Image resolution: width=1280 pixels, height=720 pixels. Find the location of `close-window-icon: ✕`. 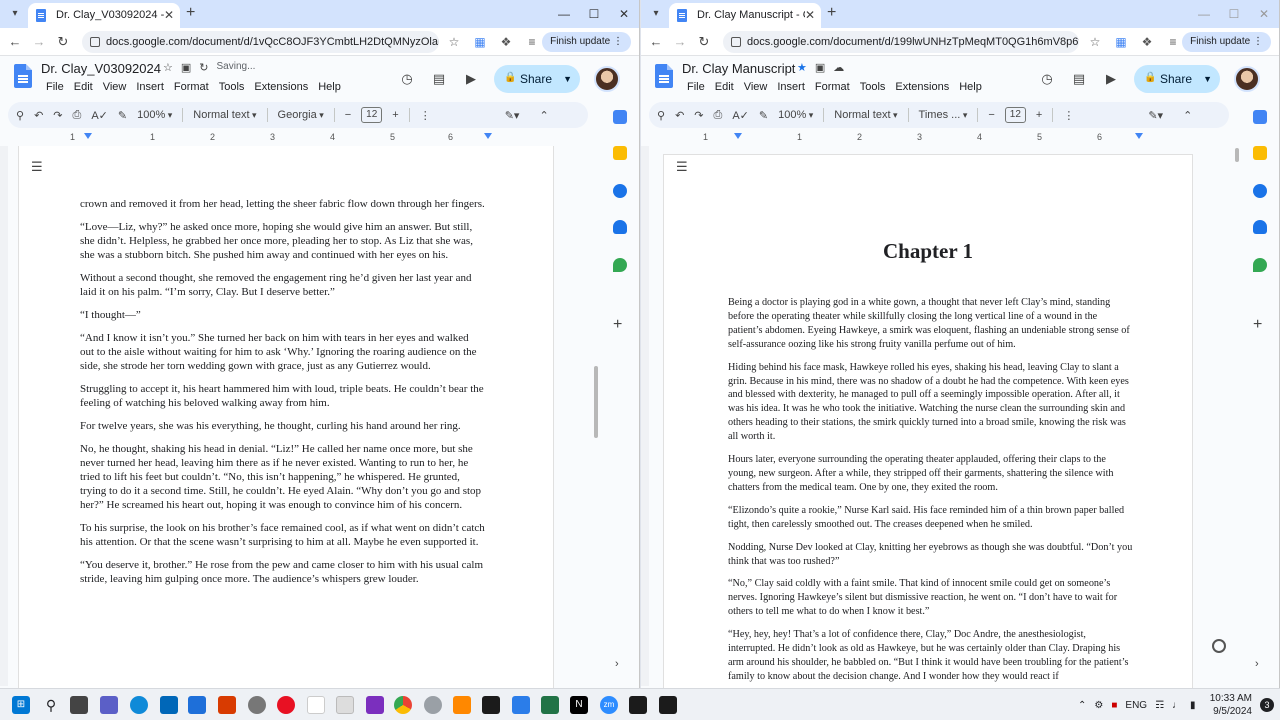

close-window-icon: ✕ is located at coordinates (1264, 14).